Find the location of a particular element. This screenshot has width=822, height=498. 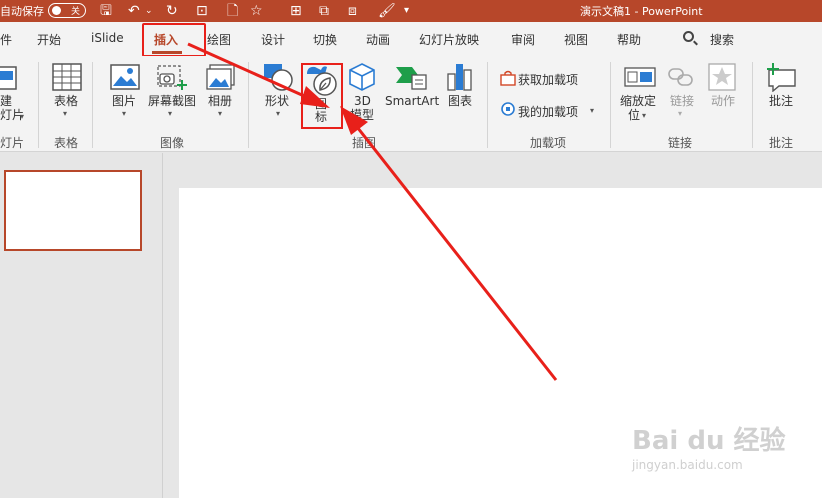

search-icon is located at coordinates (688, 36).